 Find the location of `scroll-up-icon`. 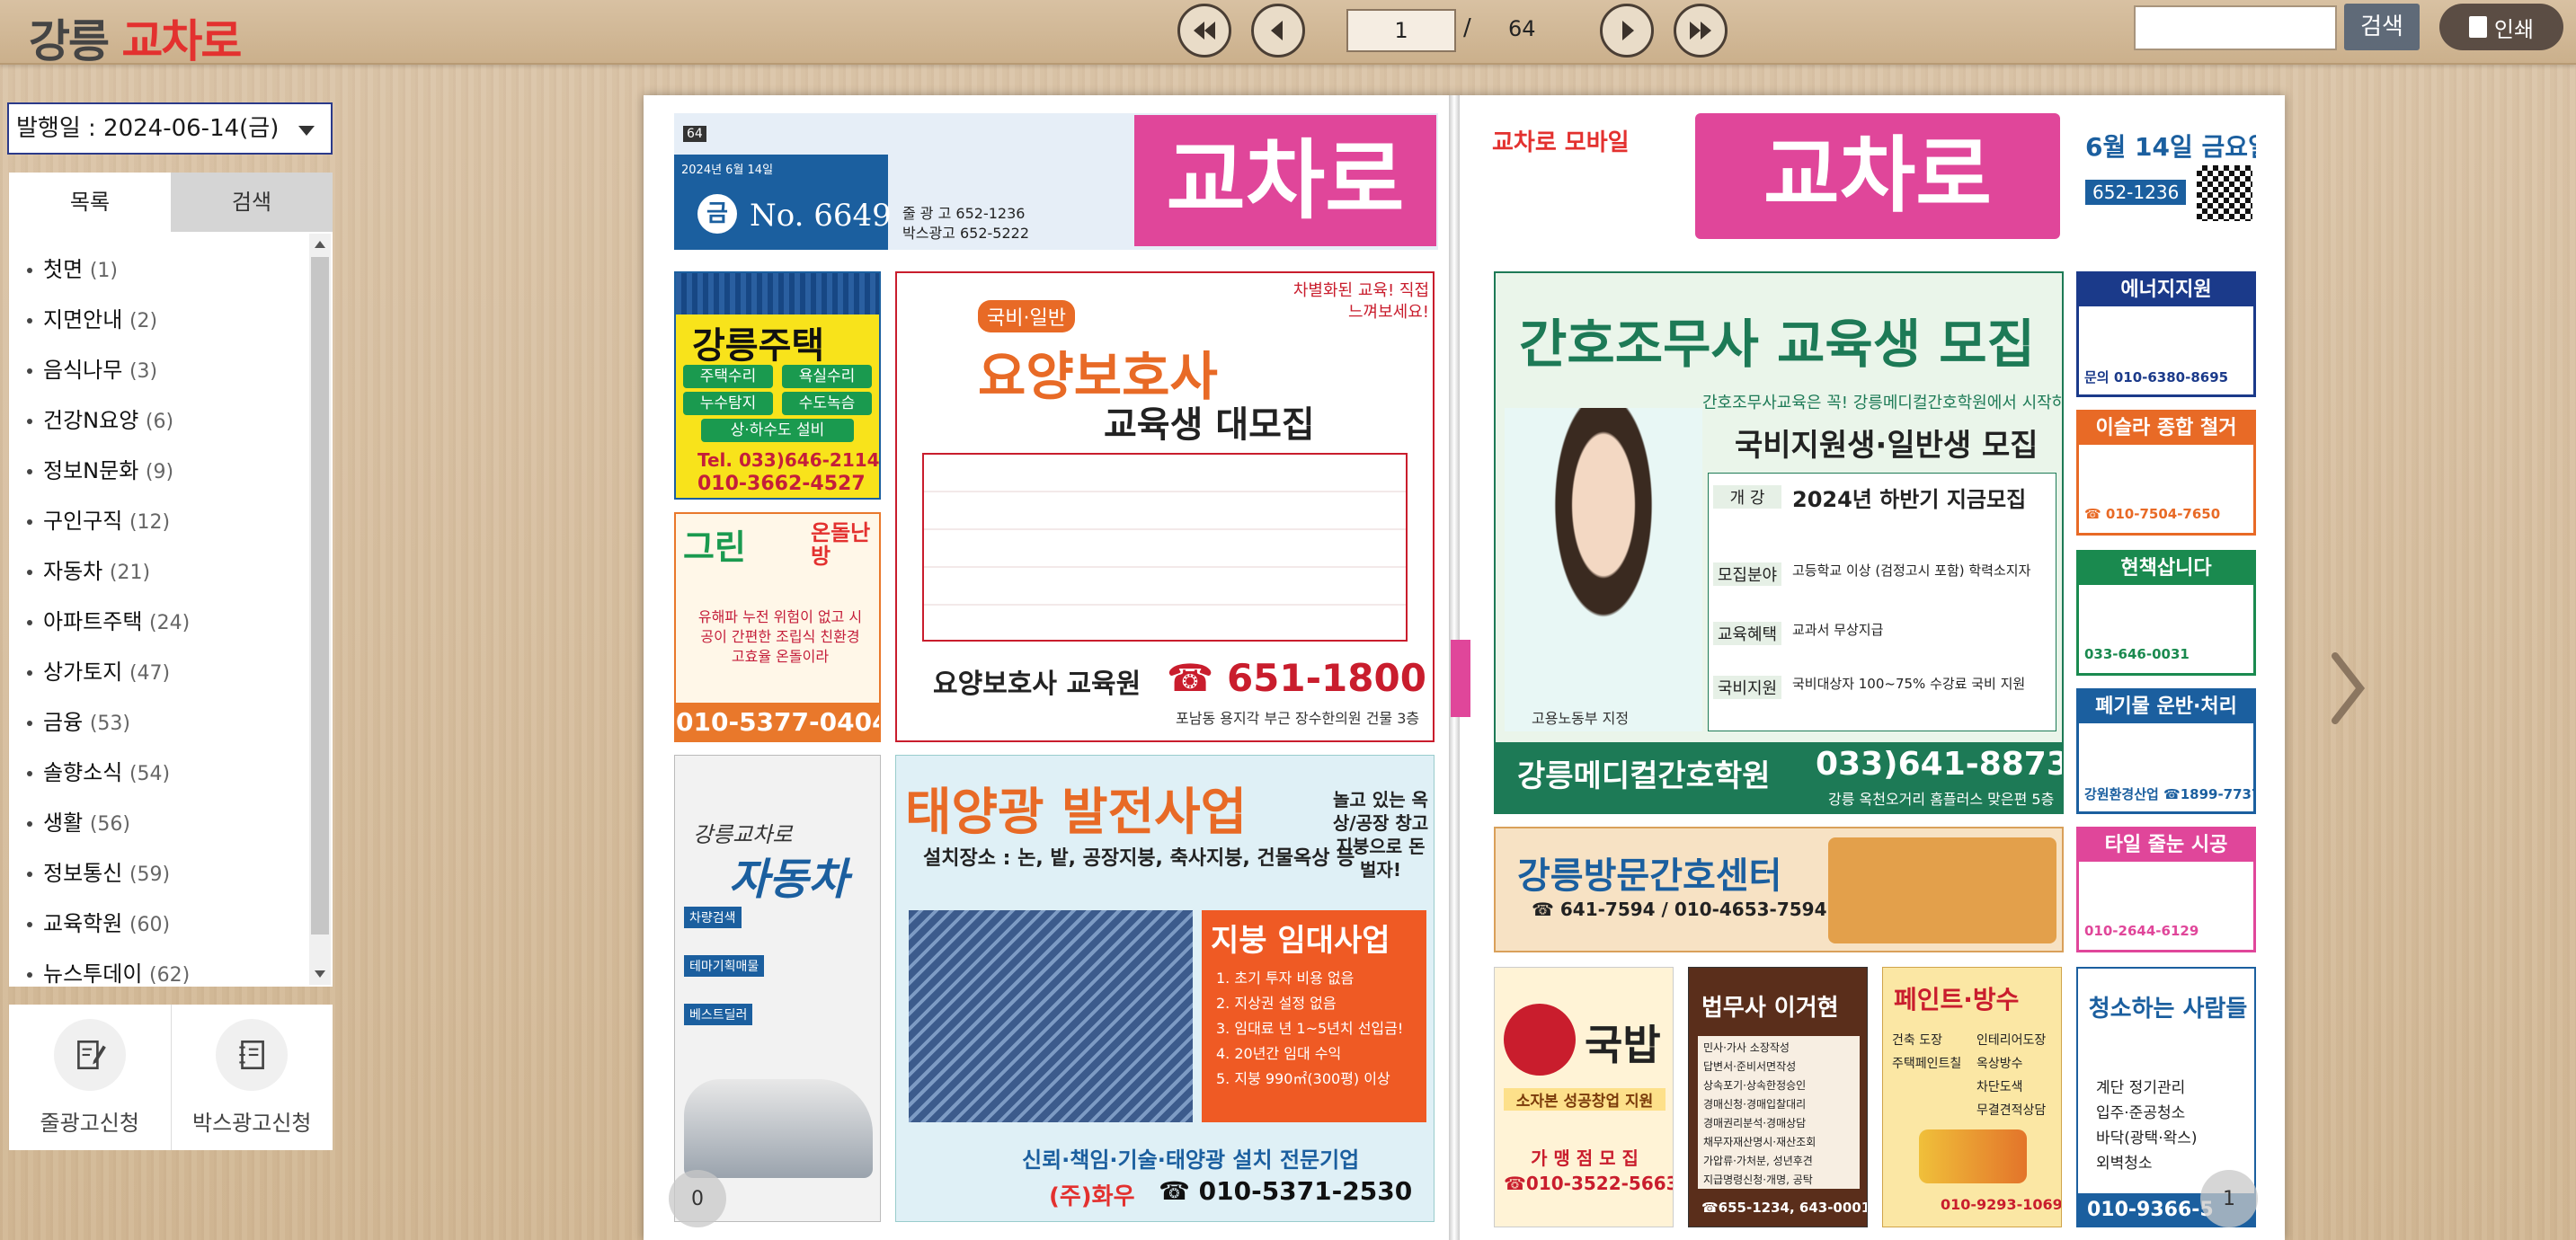

scroll-up-icon is located at coordinates (320, 244).